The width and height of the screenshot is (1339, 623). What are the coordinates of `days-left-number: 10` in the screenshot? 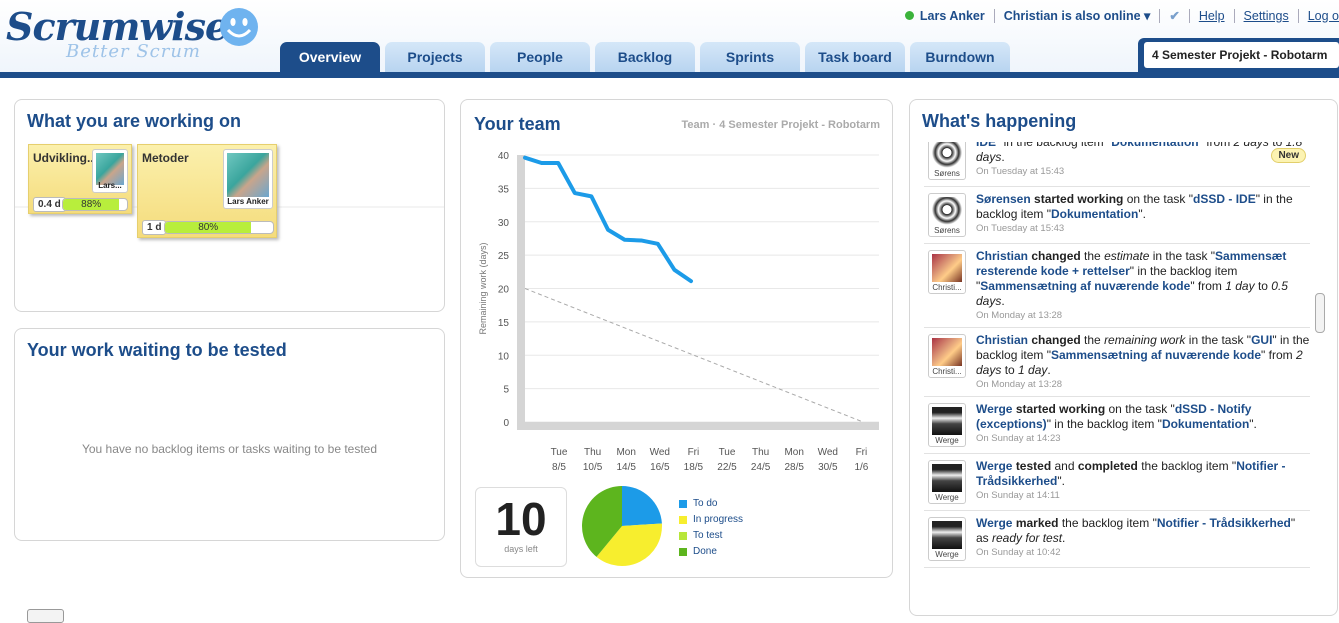 It's located at (521, 519).